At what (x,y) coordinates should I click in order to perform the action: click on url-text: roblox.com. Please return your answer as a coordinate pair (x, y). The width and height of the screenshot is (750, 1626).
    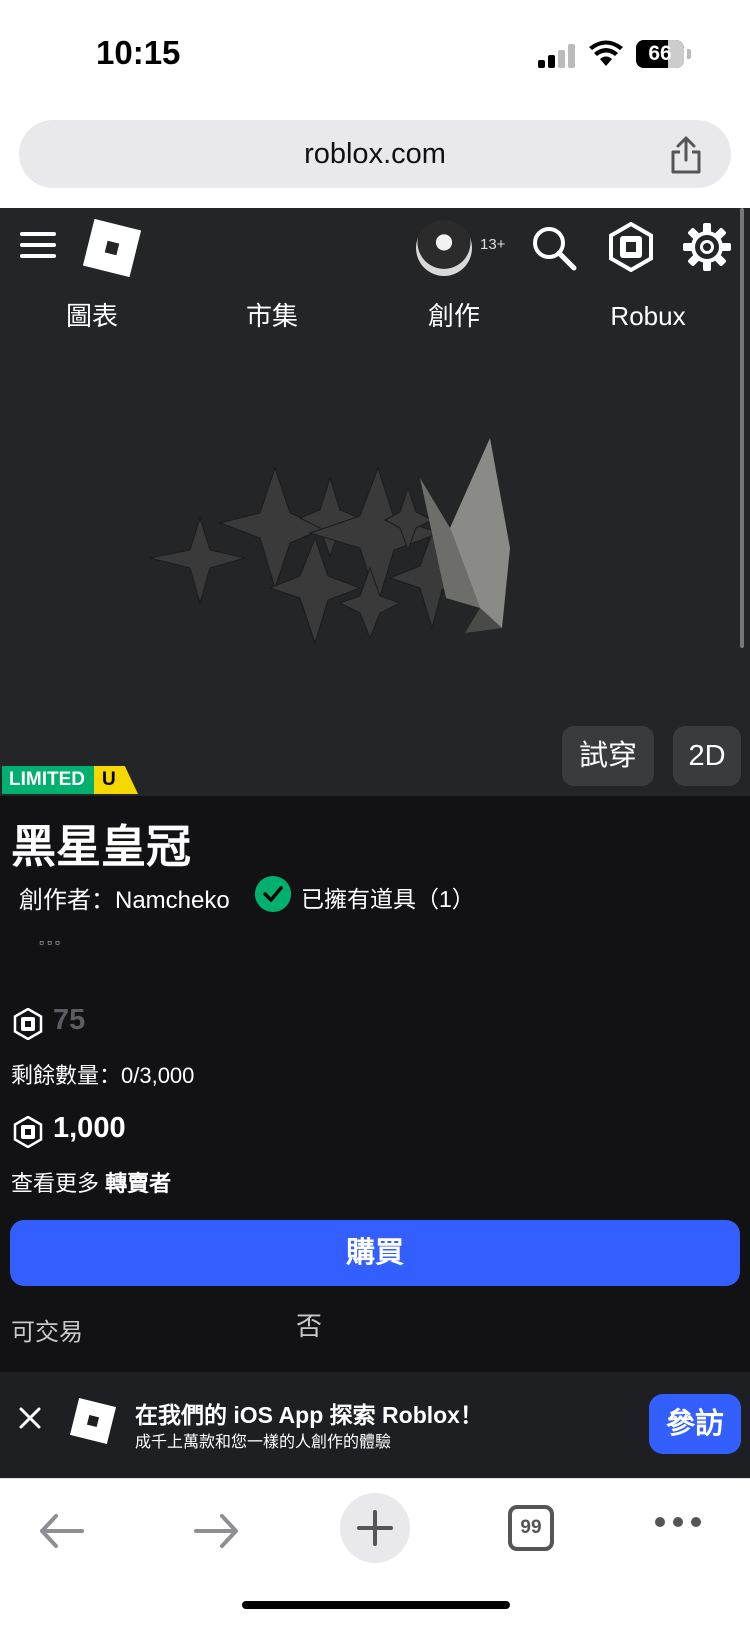
    Looking at the image, I should click on (375, 154).